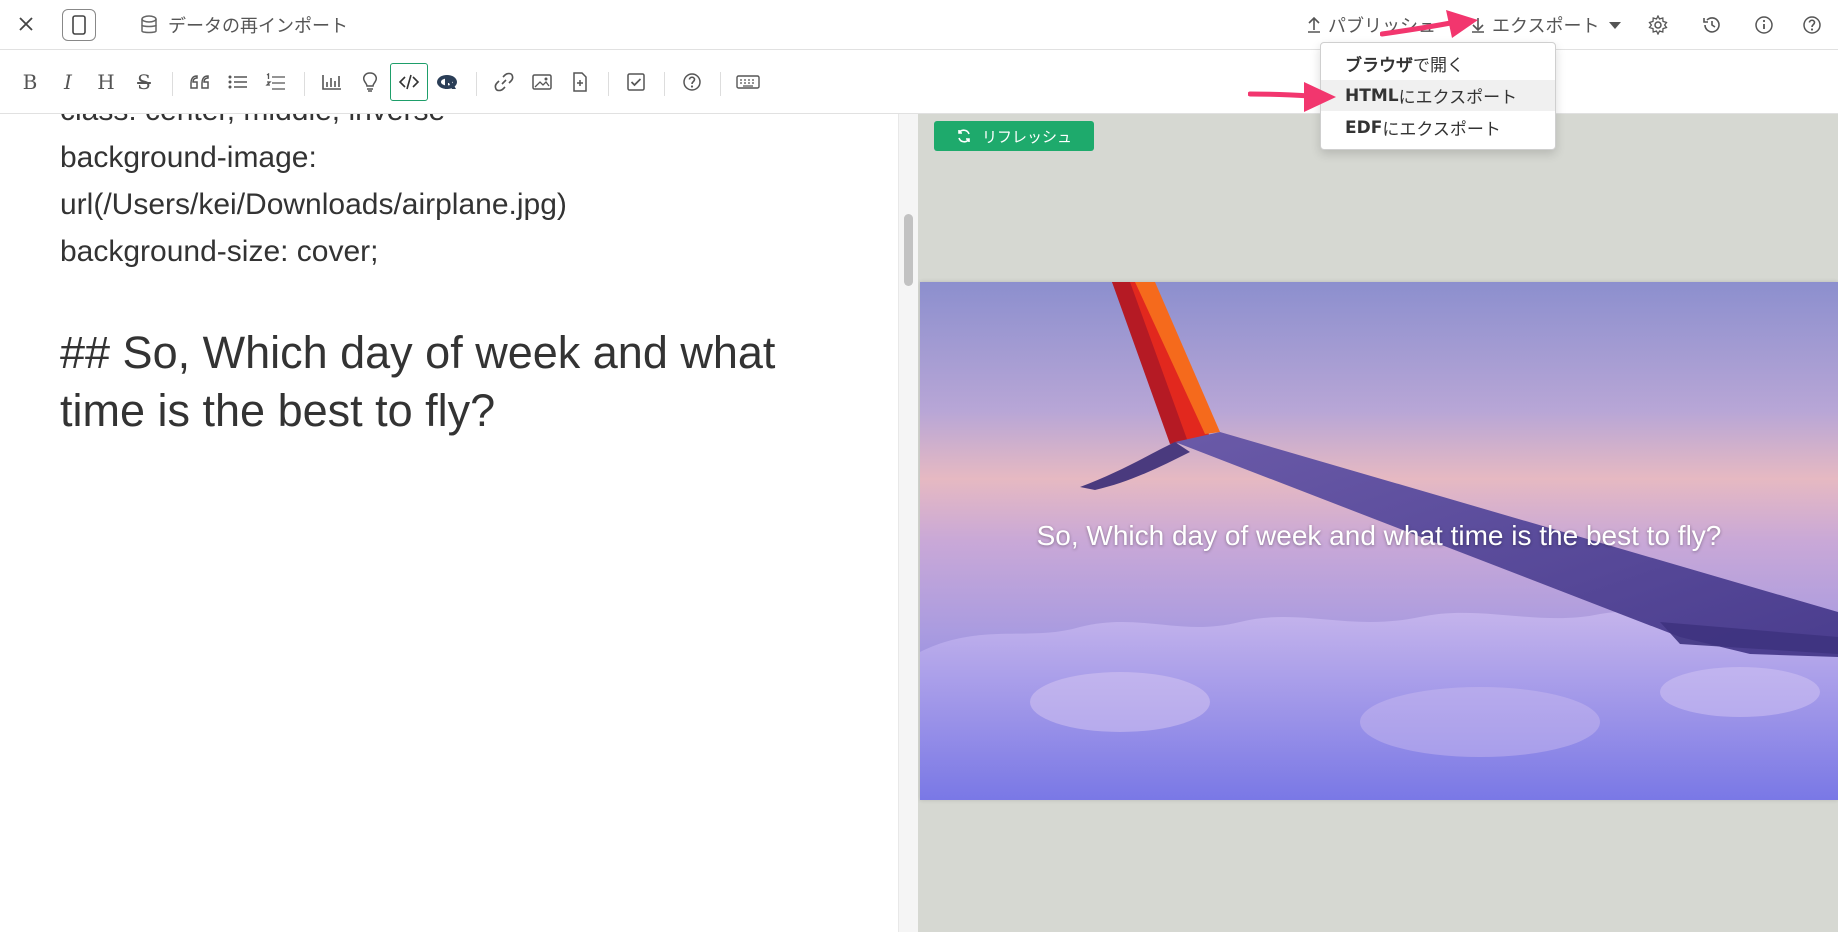  I want to click on database-icon, so click(149, 24).